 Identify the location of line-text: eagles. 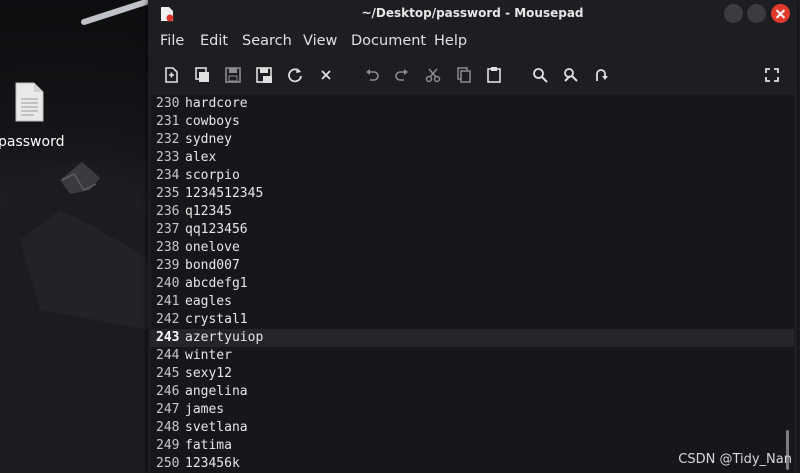
(208, 301).